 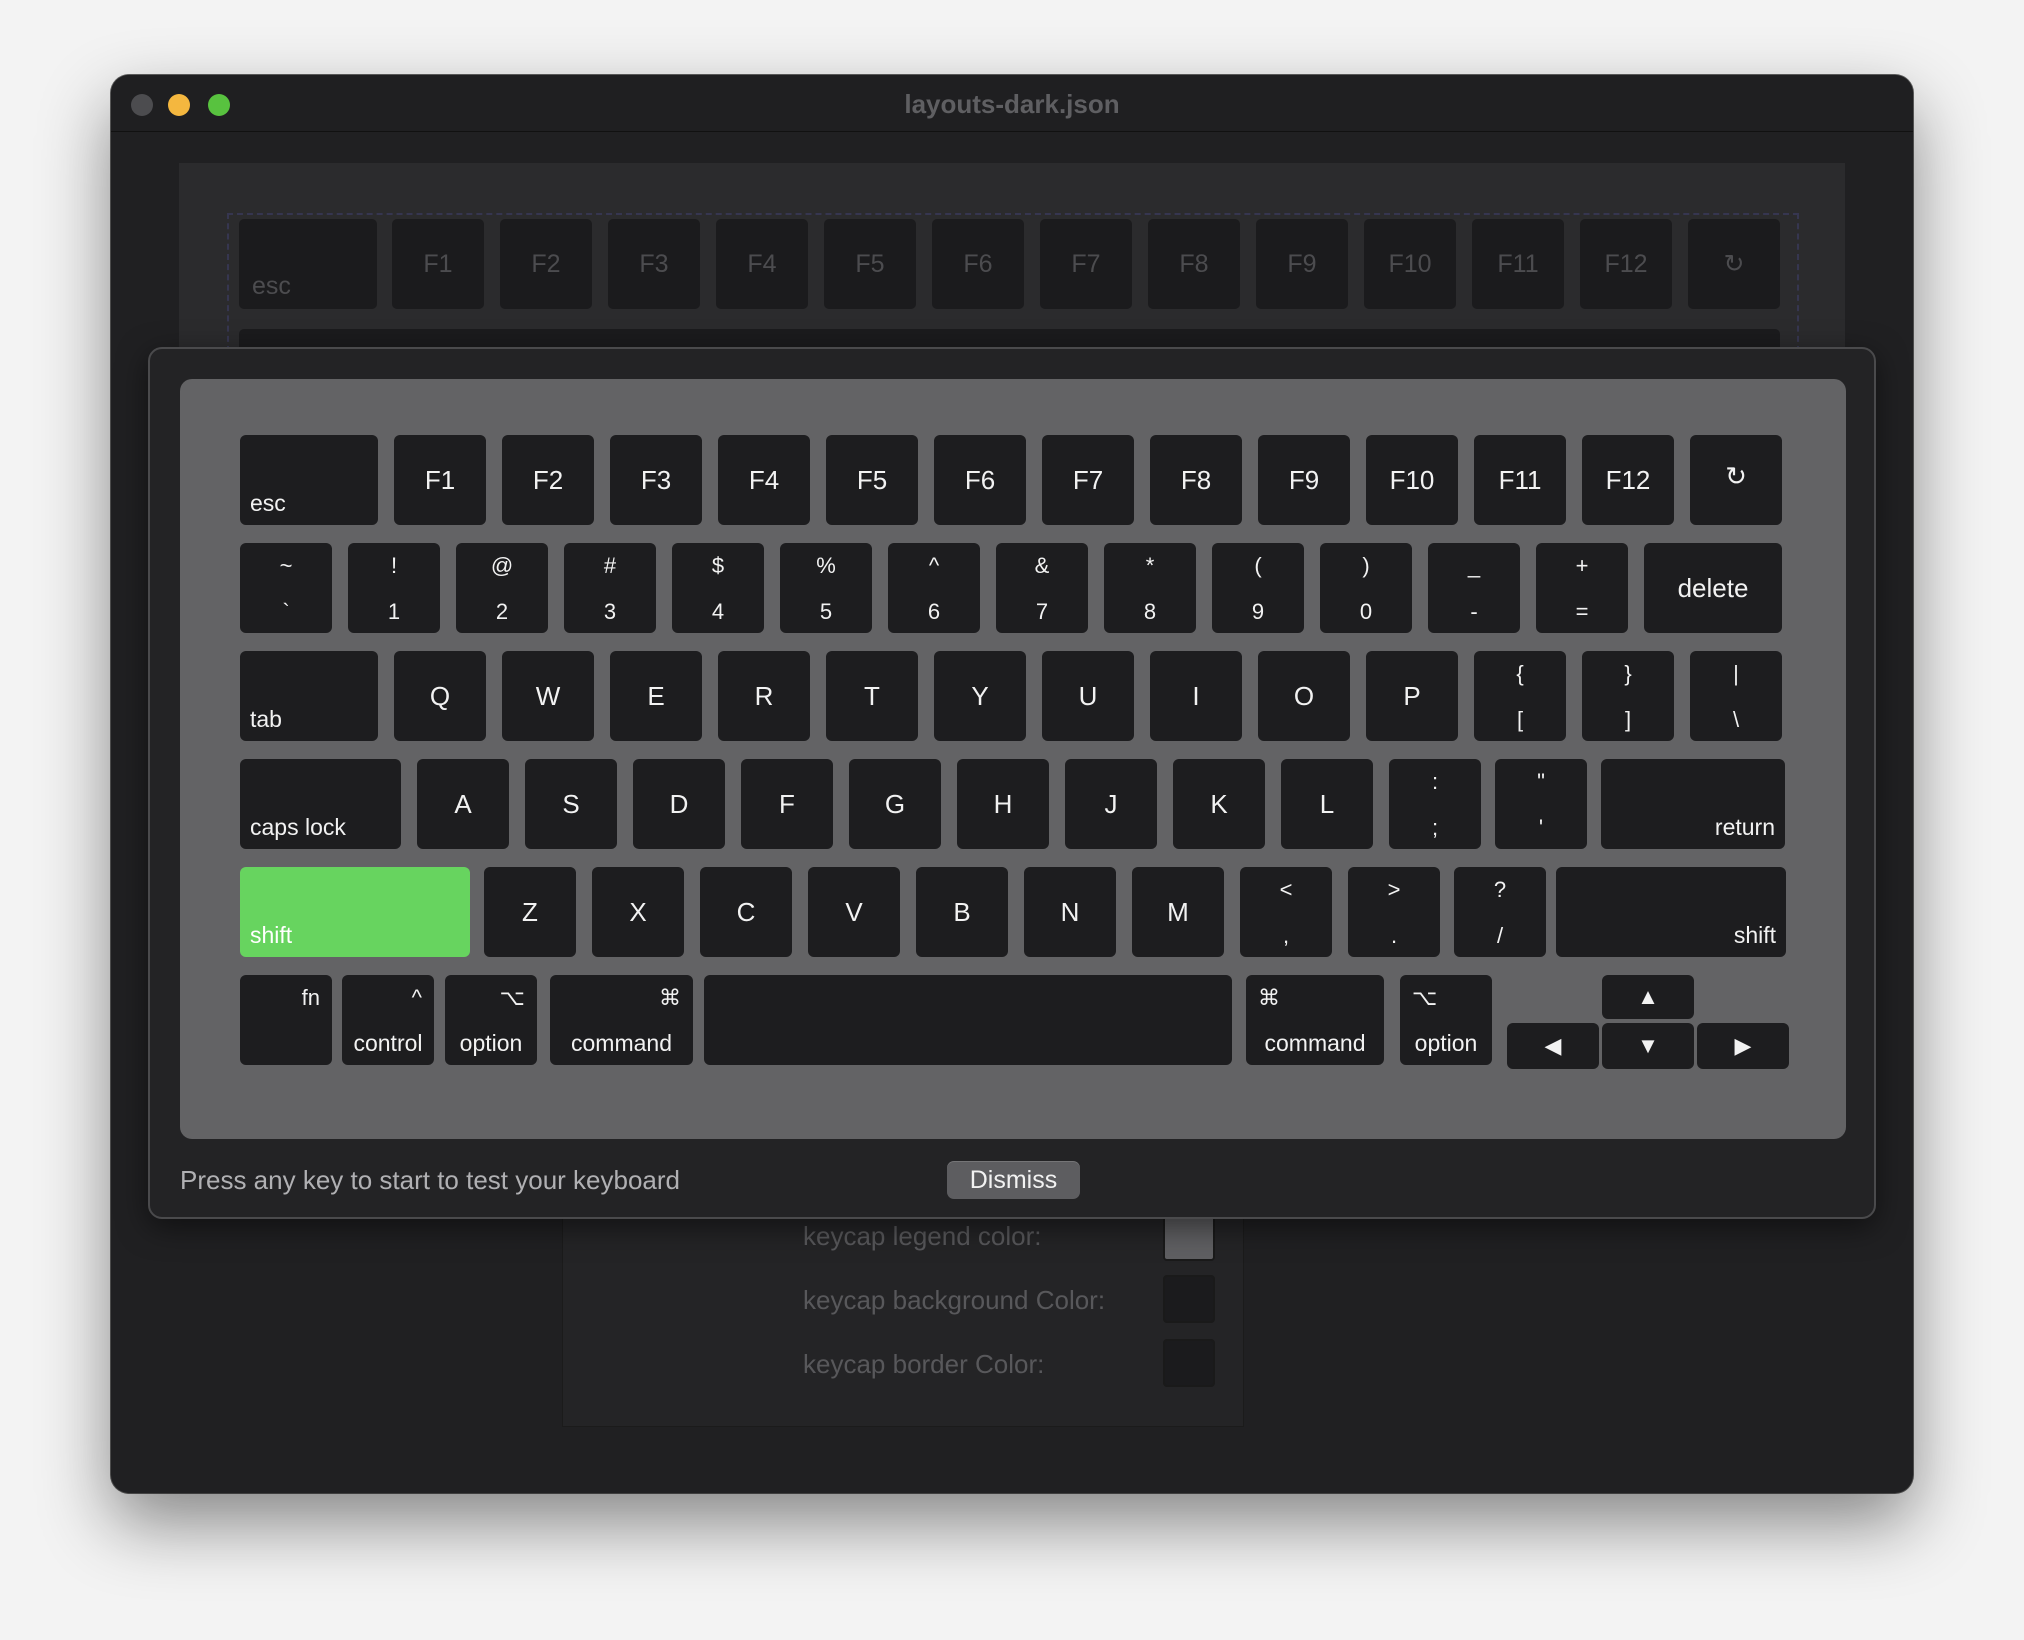 I want to click on key-arrow-left: ◀, so click(x=1553, y=1046).